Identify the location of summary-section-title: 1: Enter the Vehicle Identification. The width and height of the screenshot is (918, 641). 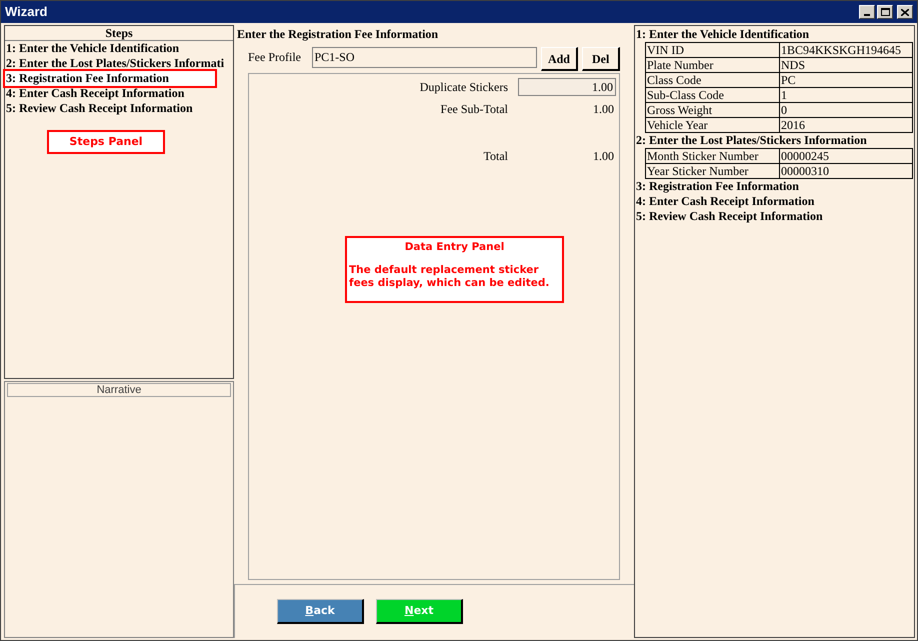
(722, 34).